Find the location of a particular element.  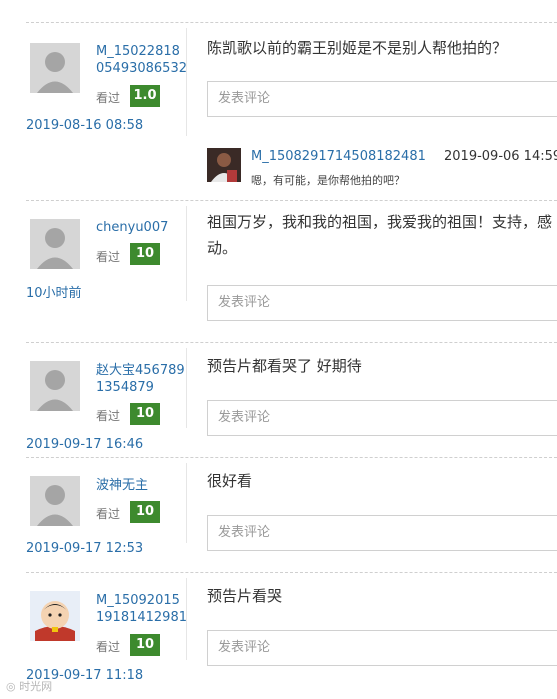

cartoon-avatar-icon is located at coordinates (55, 616).